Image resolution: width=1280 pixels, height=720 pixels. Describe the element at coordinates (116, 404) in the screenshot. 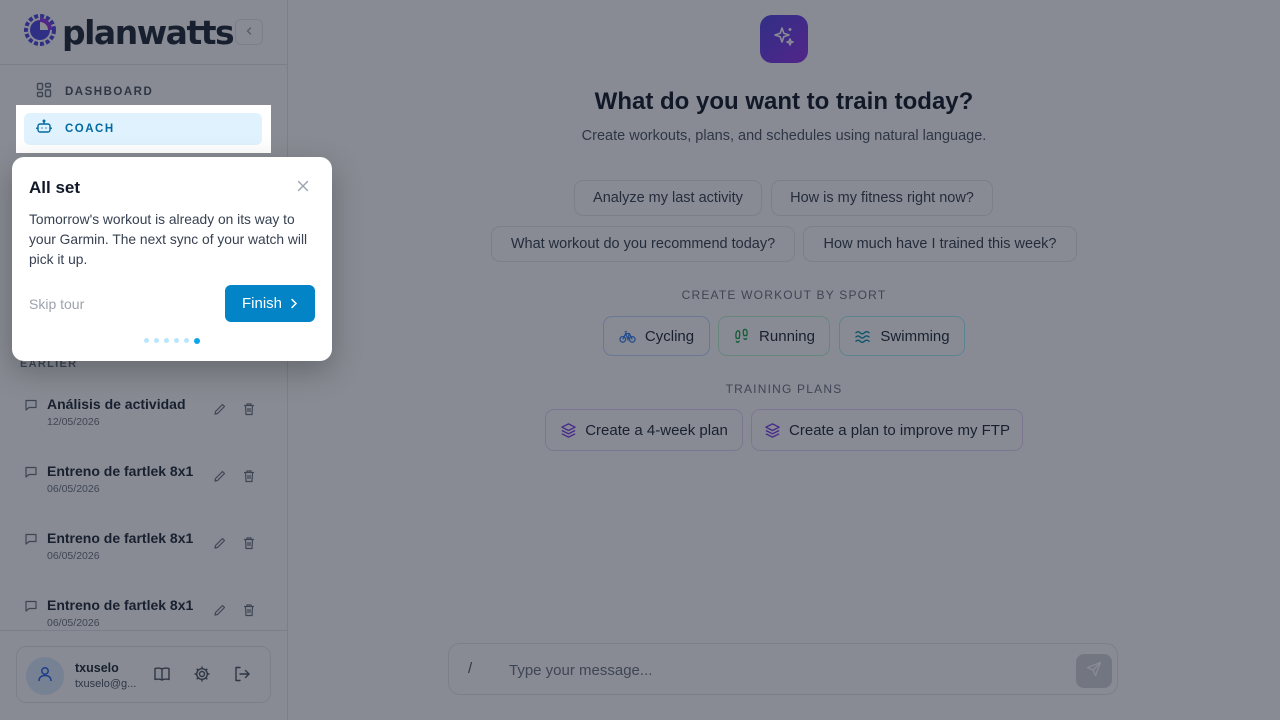

I see `conversation-title: Análisis de actividad` at that location.